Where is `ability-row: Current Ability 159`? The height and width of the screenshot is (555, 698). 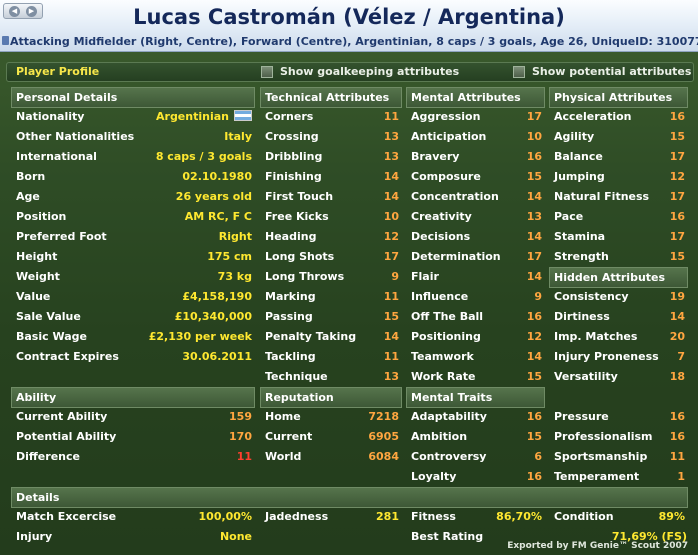 ability-row: Current Ability 159 is located at coordinates (133, 417).